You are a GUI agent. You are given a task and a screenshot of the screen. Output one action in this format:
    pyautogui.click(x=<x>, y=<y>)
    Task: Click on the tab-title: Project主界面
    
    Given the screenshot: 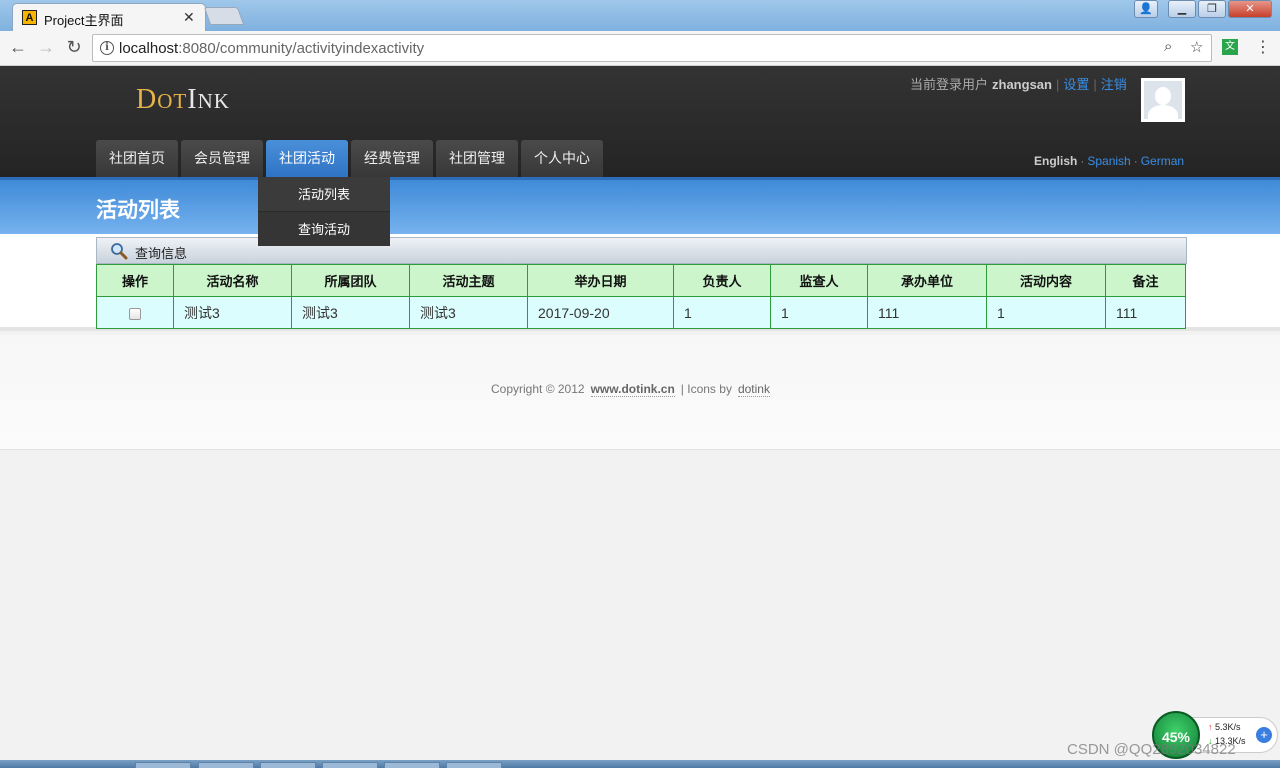 What is the action you would take?
    pyautogui.click(x=84, y=20)
    